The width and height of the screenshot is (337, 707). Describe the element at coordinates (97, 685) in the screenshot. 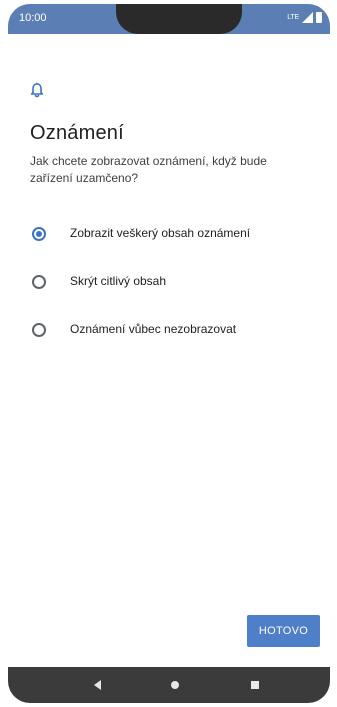

I see `back-icon` at that location.